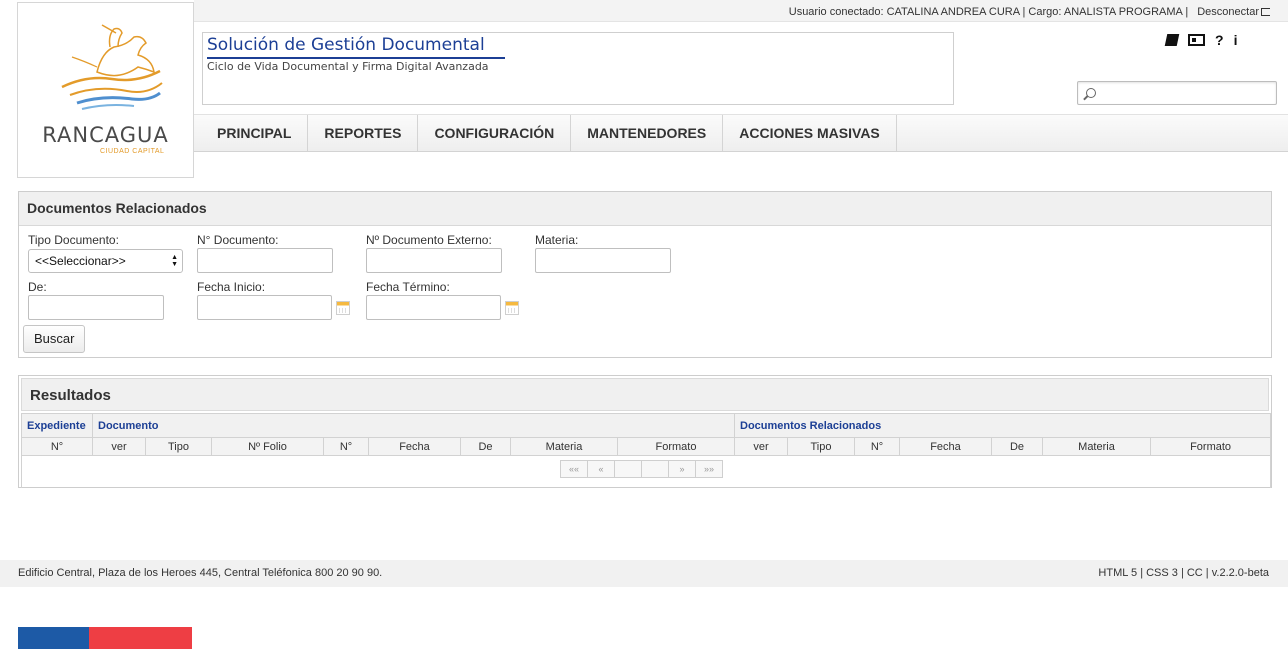 The image size is (1288, 653). Describe the element at coordinates (676, 446) in the screenshot. I see `col-doc-formato: Formato` at that location.